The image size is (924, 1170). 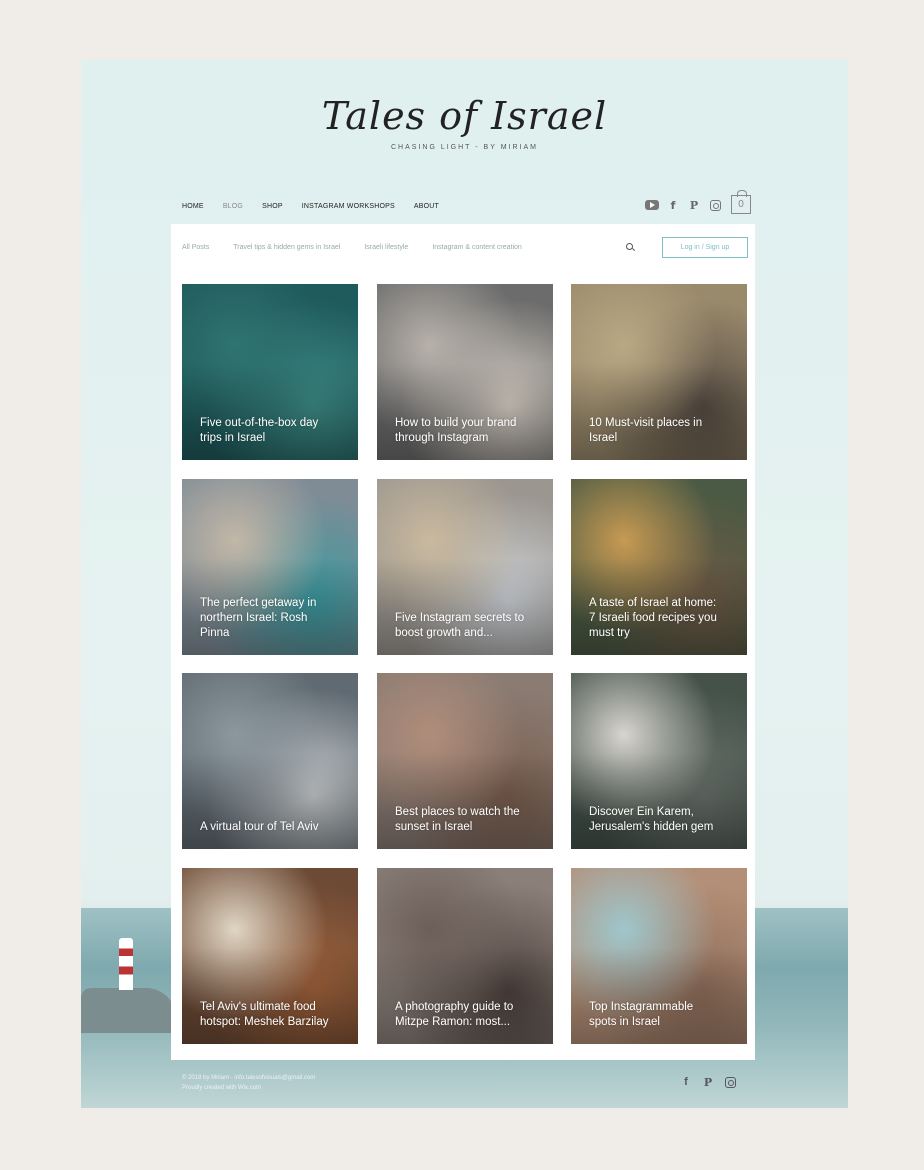 What do you see at coordinates (641, 1014) in the screenshot?
I see `post-title: Top Instagrammable spots in Israel` at bounding box center [641, 1014].